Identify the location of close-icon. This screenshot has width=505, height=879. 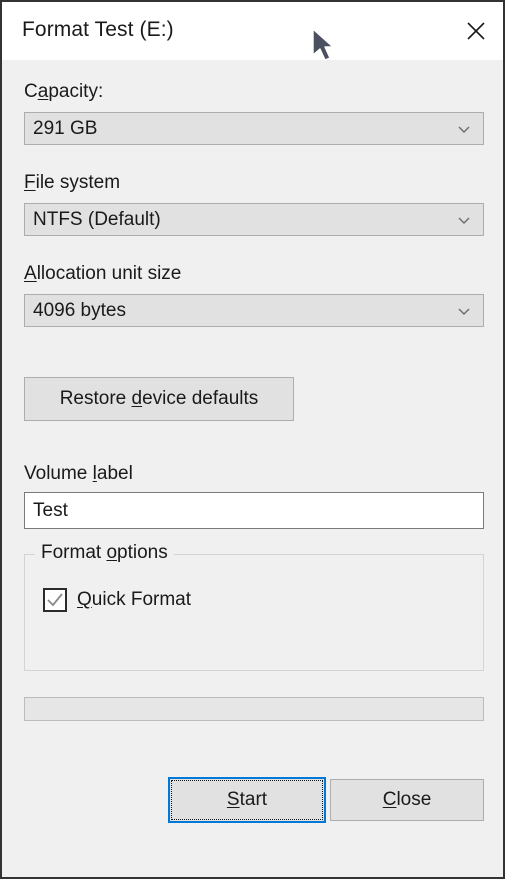
(476, 30).